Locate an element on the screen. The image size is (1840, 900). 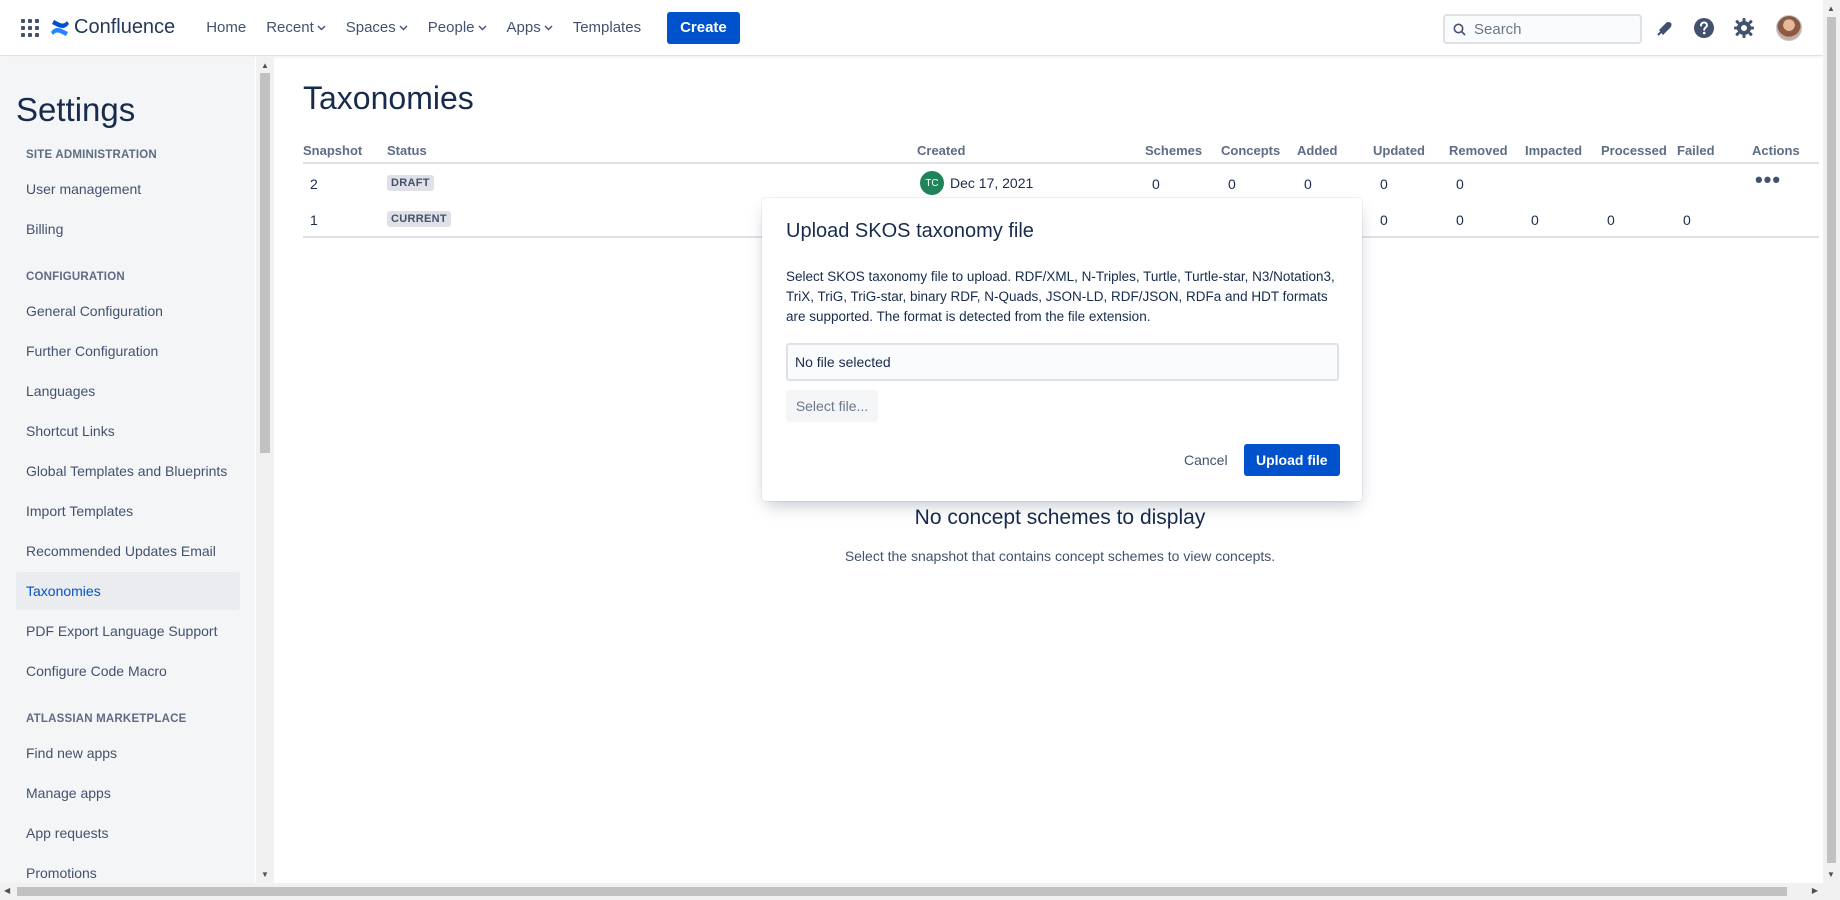
sidebar-item-app-requests: App requests is located at coordinates (128, 833).